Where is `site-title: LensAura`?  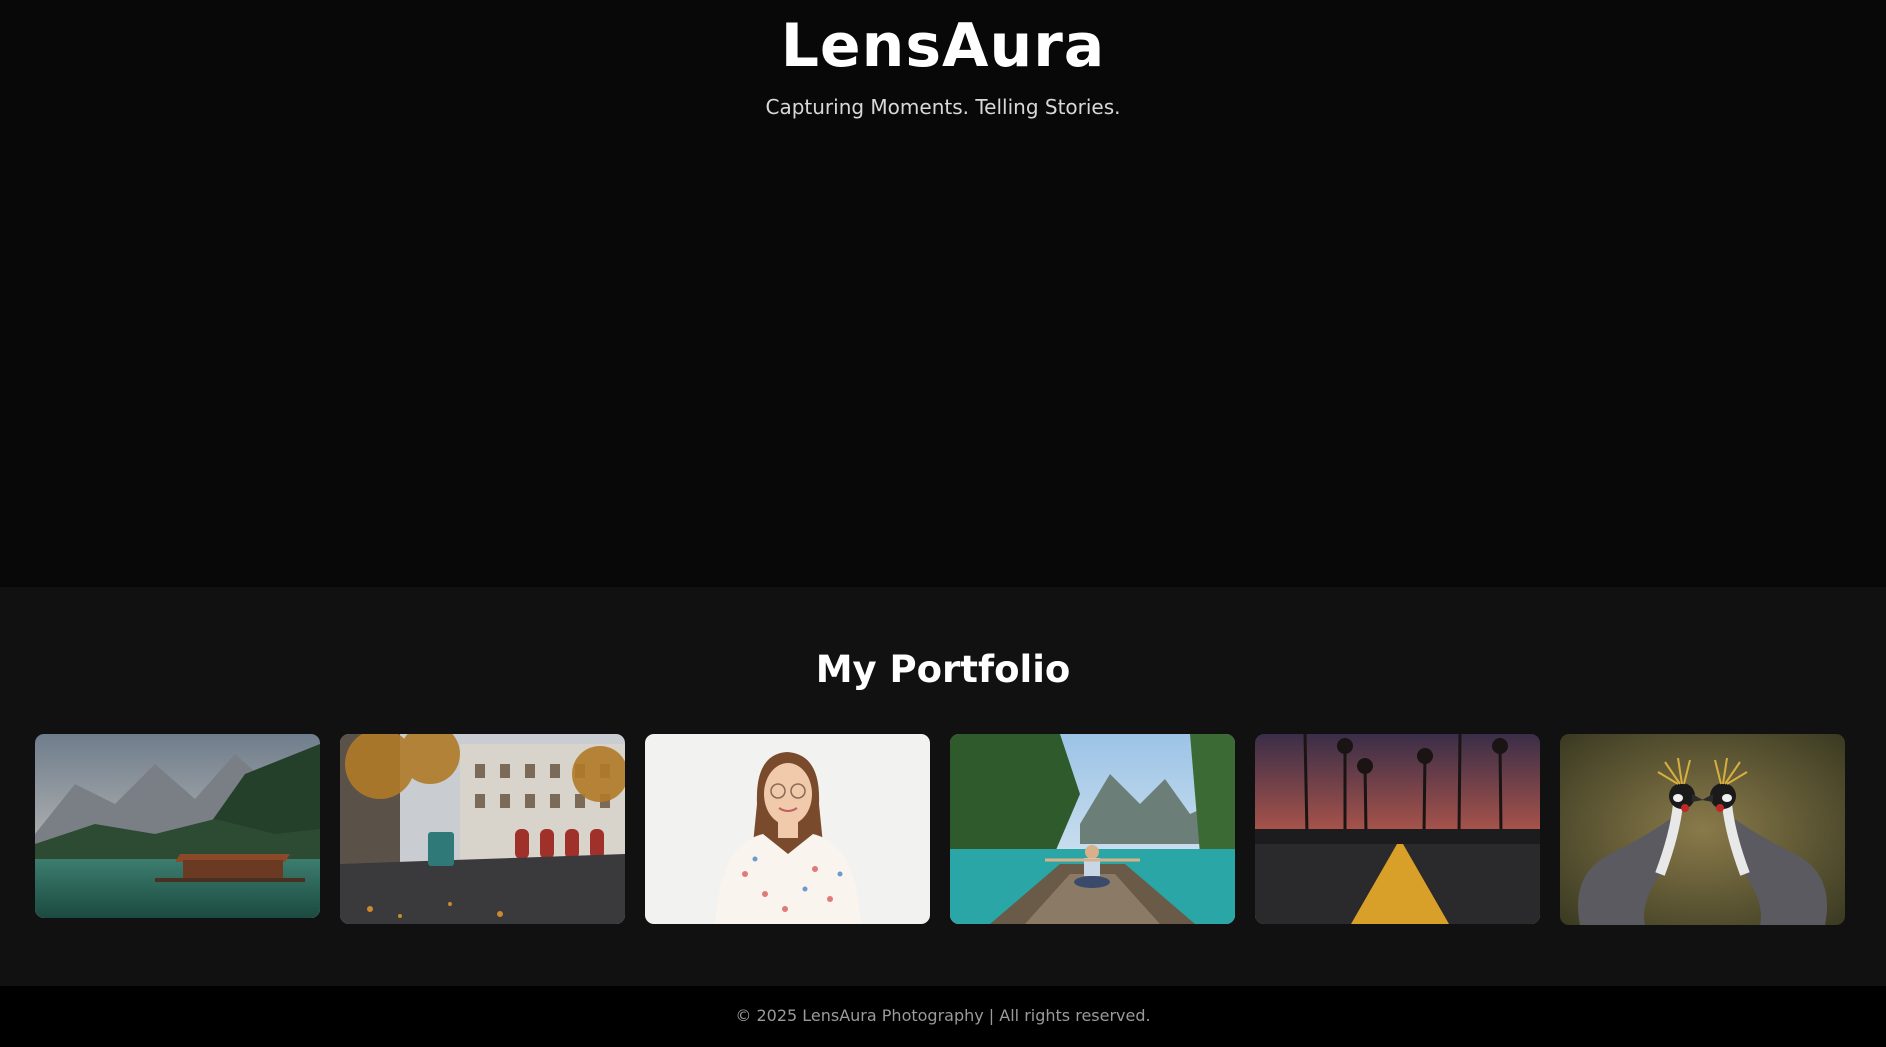
site-title: LensAura is located at coordinates (943, 46).